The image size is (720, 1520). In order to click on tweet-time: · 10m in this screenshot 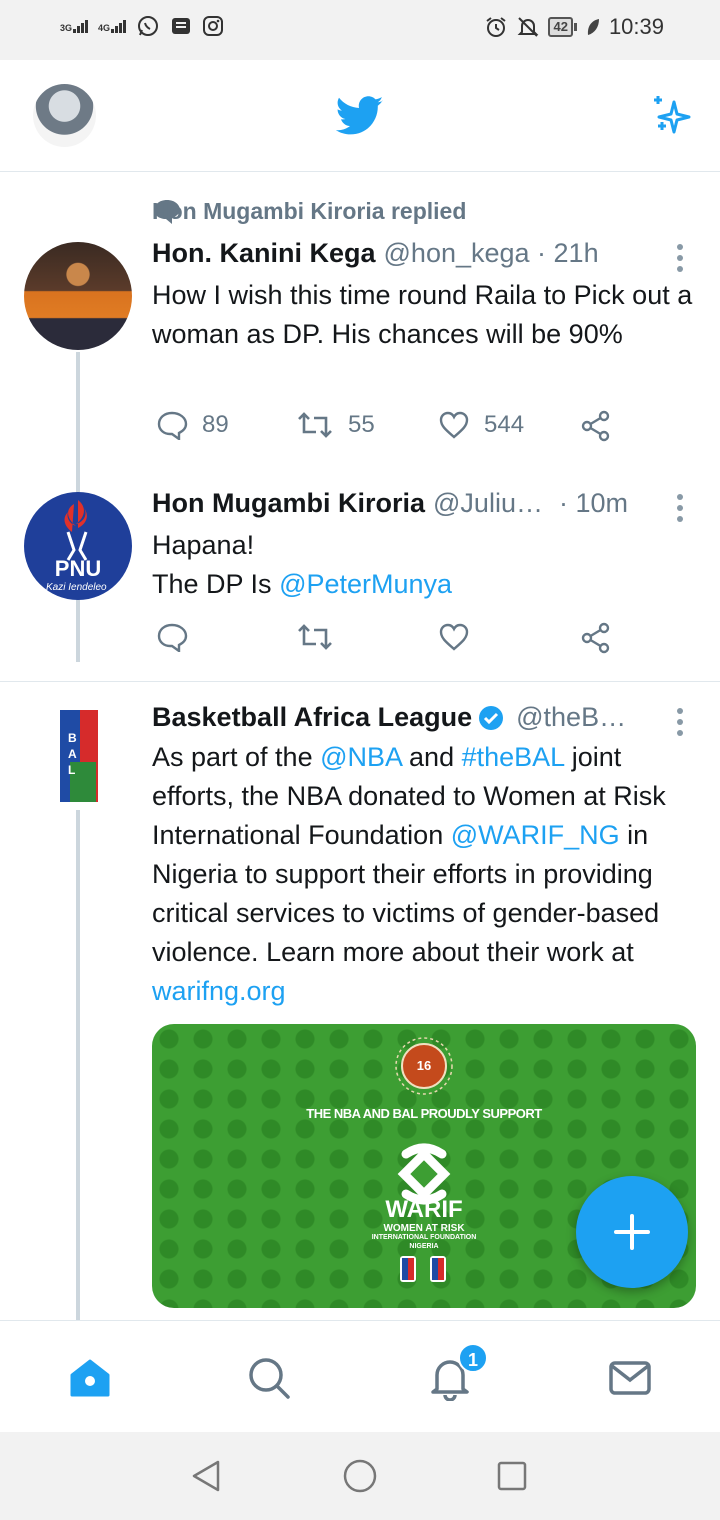, I will do `click(593, 503)`.